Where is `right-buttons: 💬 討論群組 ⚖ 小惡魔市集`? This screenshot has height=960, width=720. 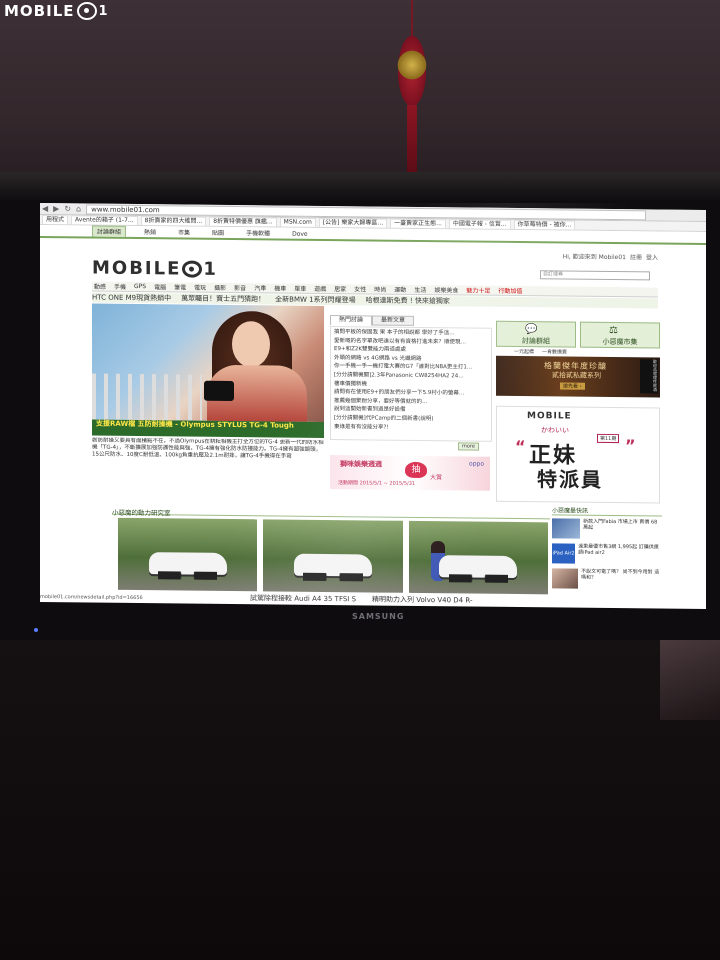 right-buttons: 💬 討論群組 ⚖ 小惡魔市集 is located at coordinates (578, 334).